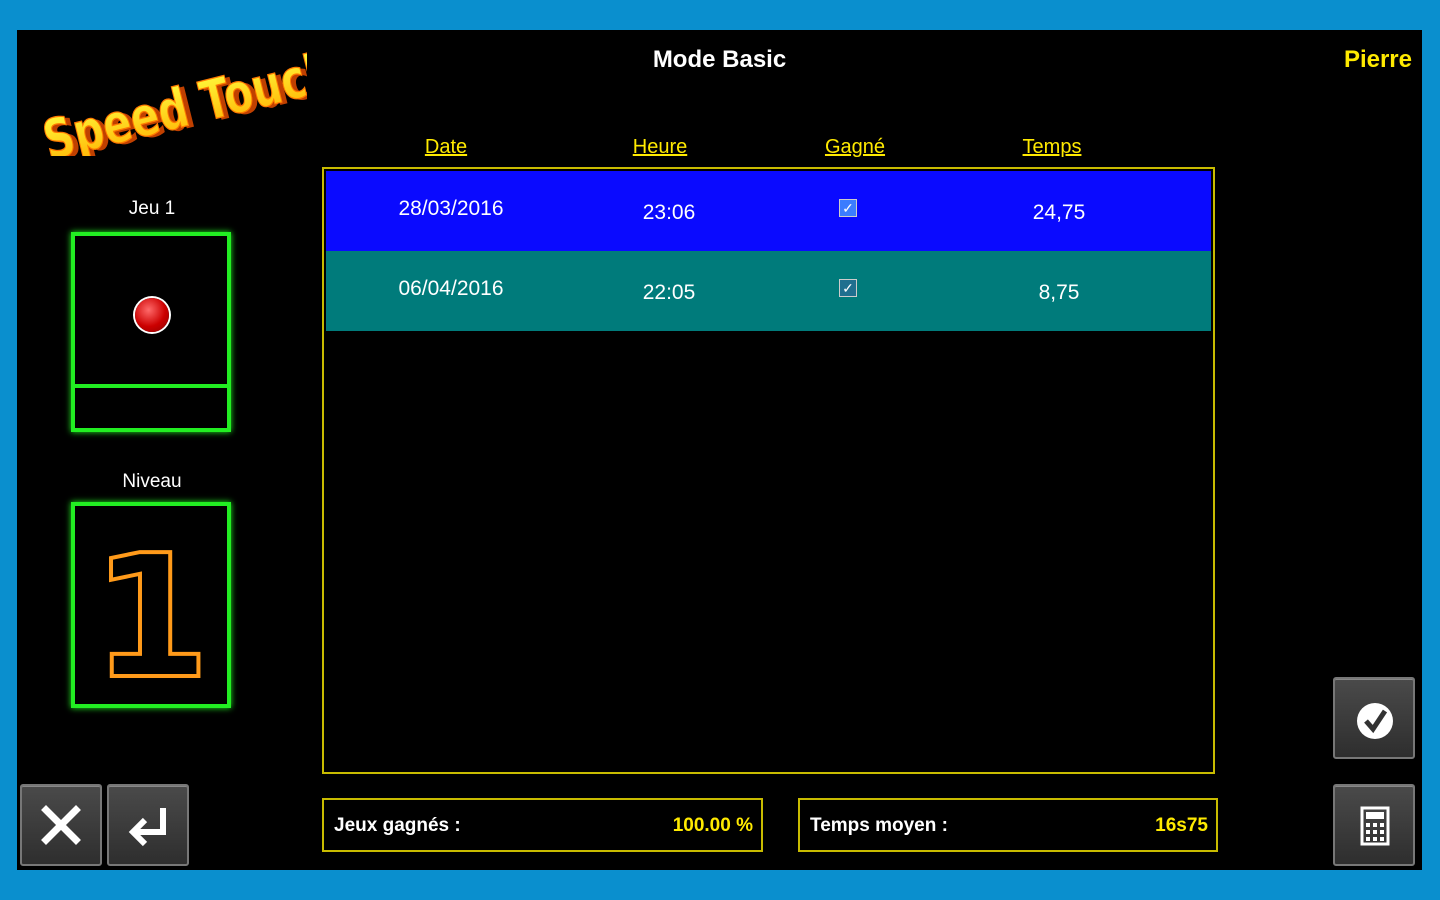 The image size is (1440, 900). What do you see at coordinates (768, 211) in the screenshot?
I see `table-row: 28/03/2016 23:06 ✓ 24,75` at bounding box center [768, 211].